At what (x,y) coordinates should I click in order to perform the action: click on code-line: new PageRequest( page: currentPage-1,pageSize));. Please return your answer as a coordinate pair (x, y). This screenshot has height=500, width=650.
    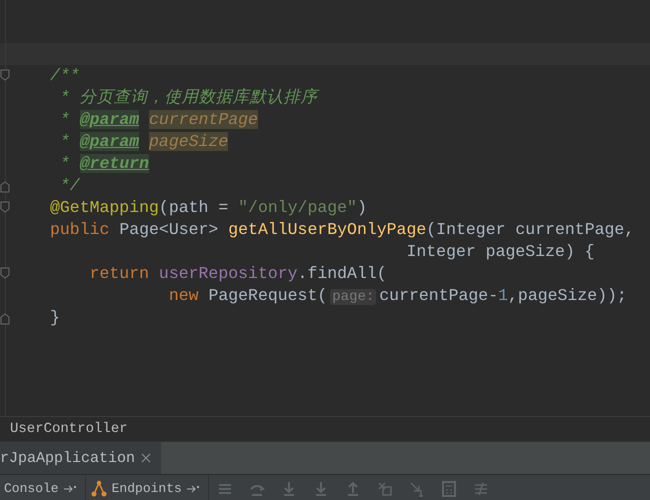
    Looking at the image, I should click on (397, 295).